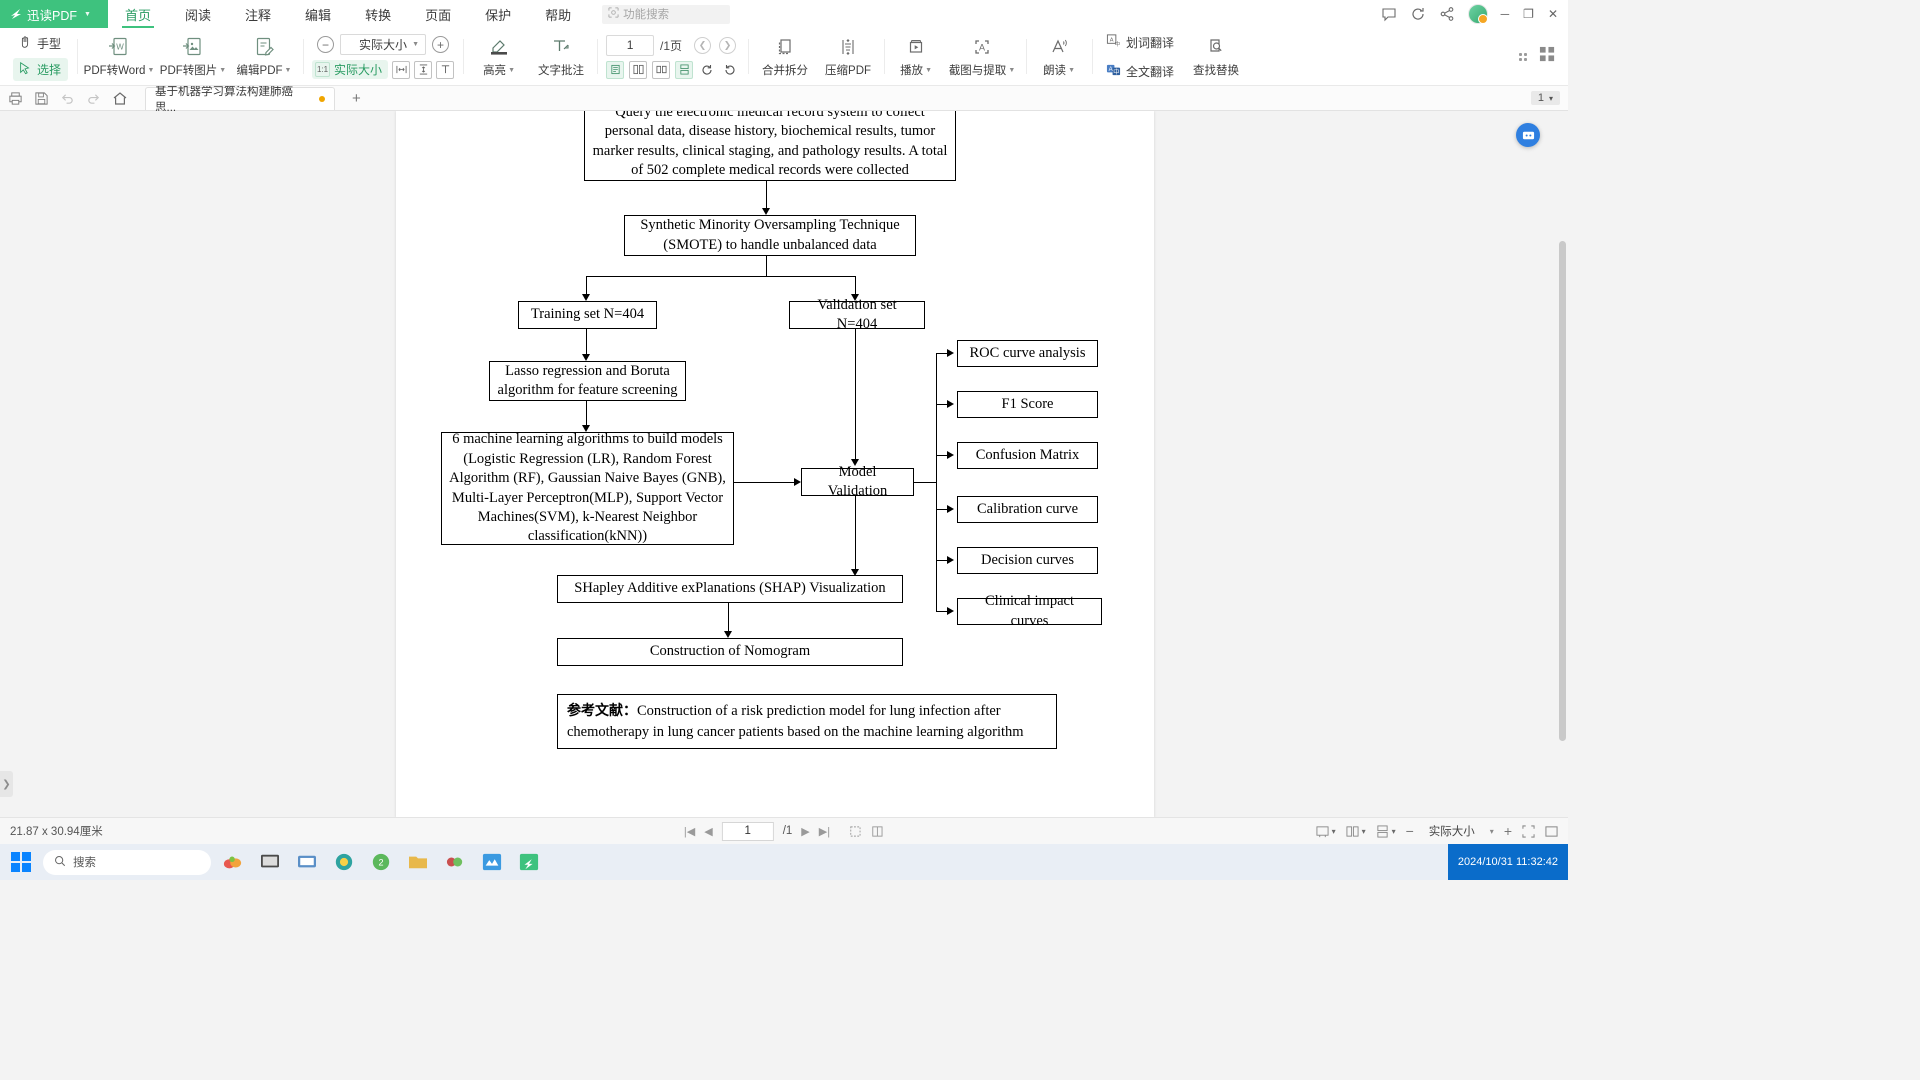 Image resolution: width=1920 pixels, height=1080 pixels. I want to click on layout-select: ▾, so click(1356, 831).